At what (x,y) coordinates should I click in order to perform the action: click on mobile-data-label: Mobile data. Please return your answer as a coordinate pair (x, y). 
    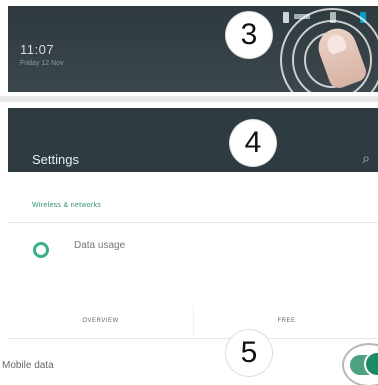
    Looking at the image, I should click on (28, 365).